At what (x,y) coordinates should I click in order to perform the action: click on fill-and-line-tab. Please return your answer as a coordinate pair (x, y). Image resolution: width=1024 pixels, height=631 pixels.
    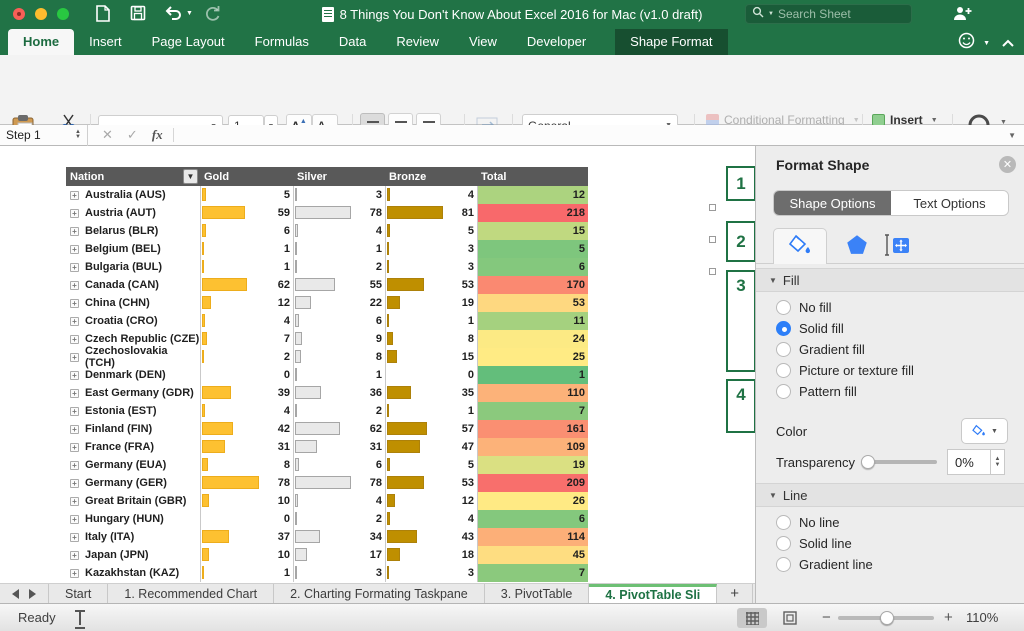
    Looking at the image, I should click on (800, 246).